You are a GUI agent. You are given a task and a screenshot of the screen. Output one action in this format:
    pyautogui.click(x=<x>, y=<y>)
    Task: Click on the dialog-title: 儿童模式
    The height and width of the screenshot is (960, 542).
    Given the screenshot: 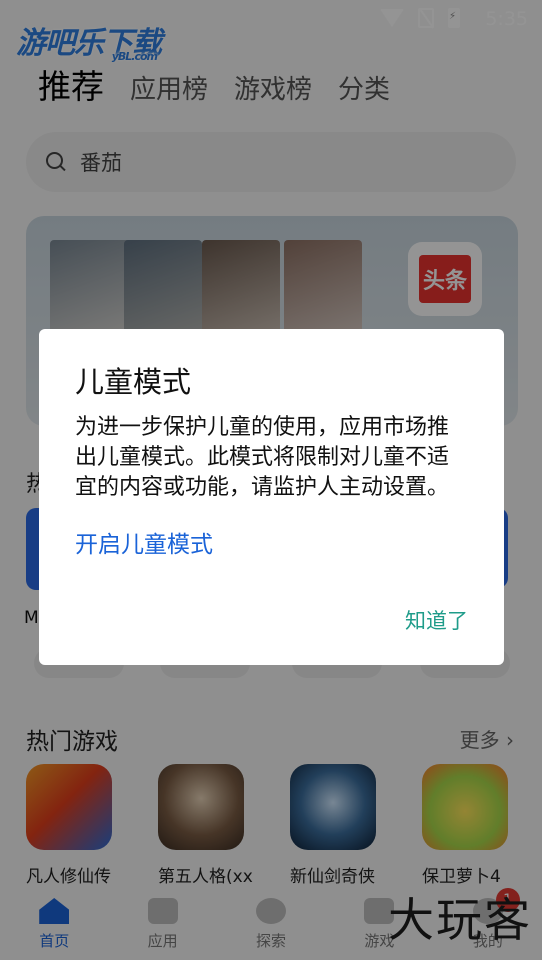 What is the action you would take?
    pyautogui.click(x=133, y=382)
    